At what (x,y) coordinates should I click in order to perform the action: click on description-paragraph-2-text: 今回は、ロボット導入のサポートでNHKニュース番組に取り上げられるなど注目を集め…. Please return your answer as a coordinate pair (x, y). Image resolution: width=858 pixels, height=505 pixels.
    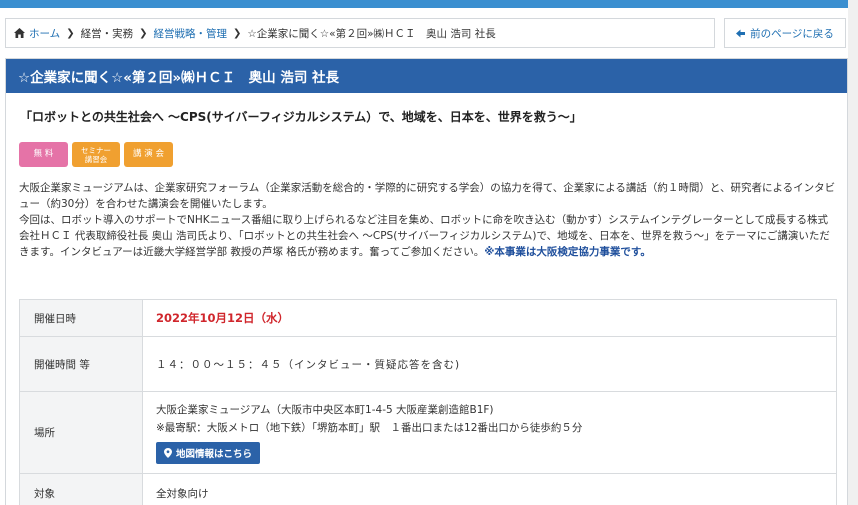
    Looking at the image, I should click on (424, 236).